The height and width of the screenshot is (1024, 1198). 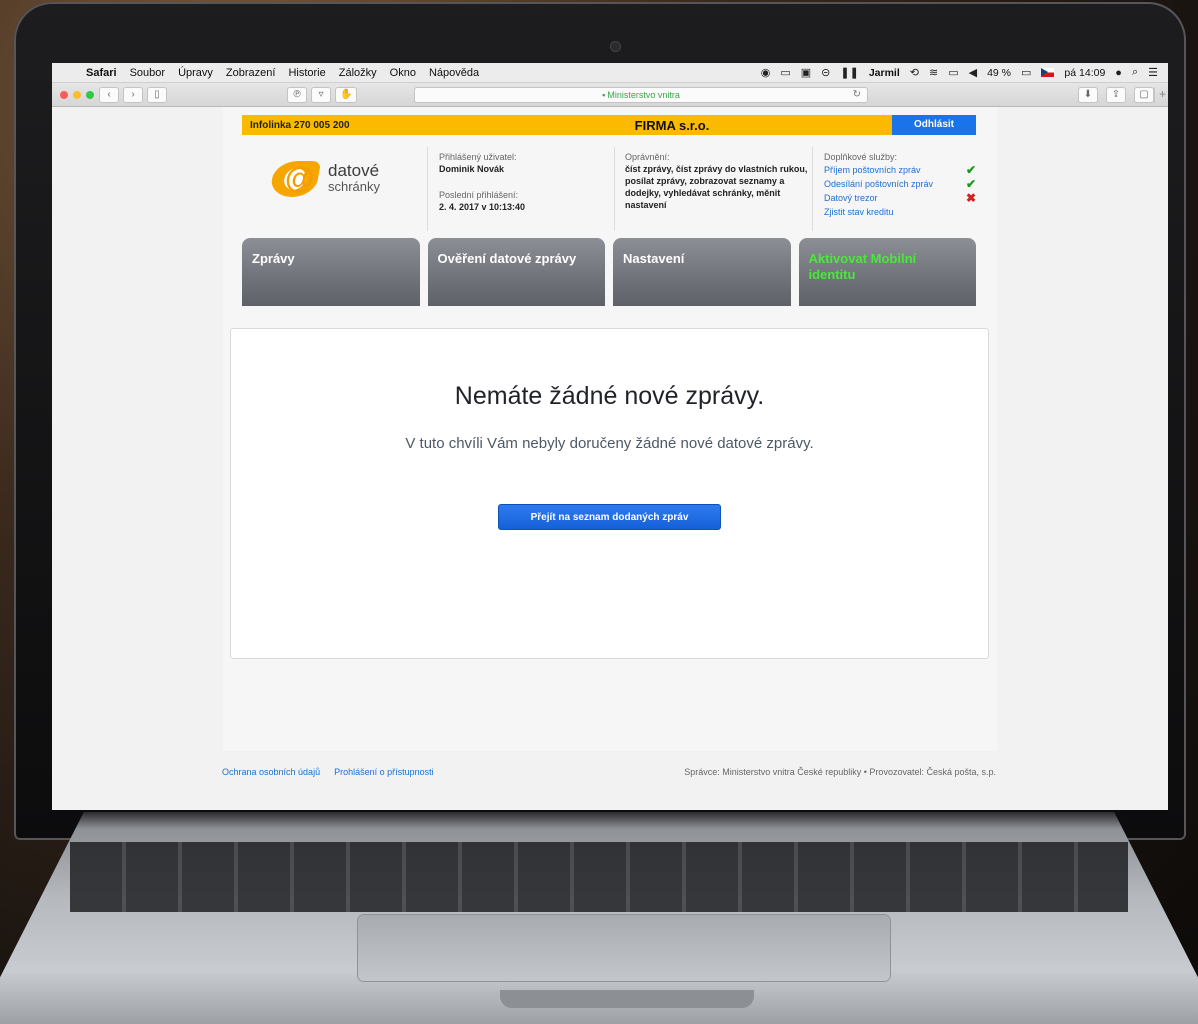 What do you see at coordinates (454, 73) in the screenshot?
I see `menu-napoveda: Nápověda` at bounding box center [454, 73].